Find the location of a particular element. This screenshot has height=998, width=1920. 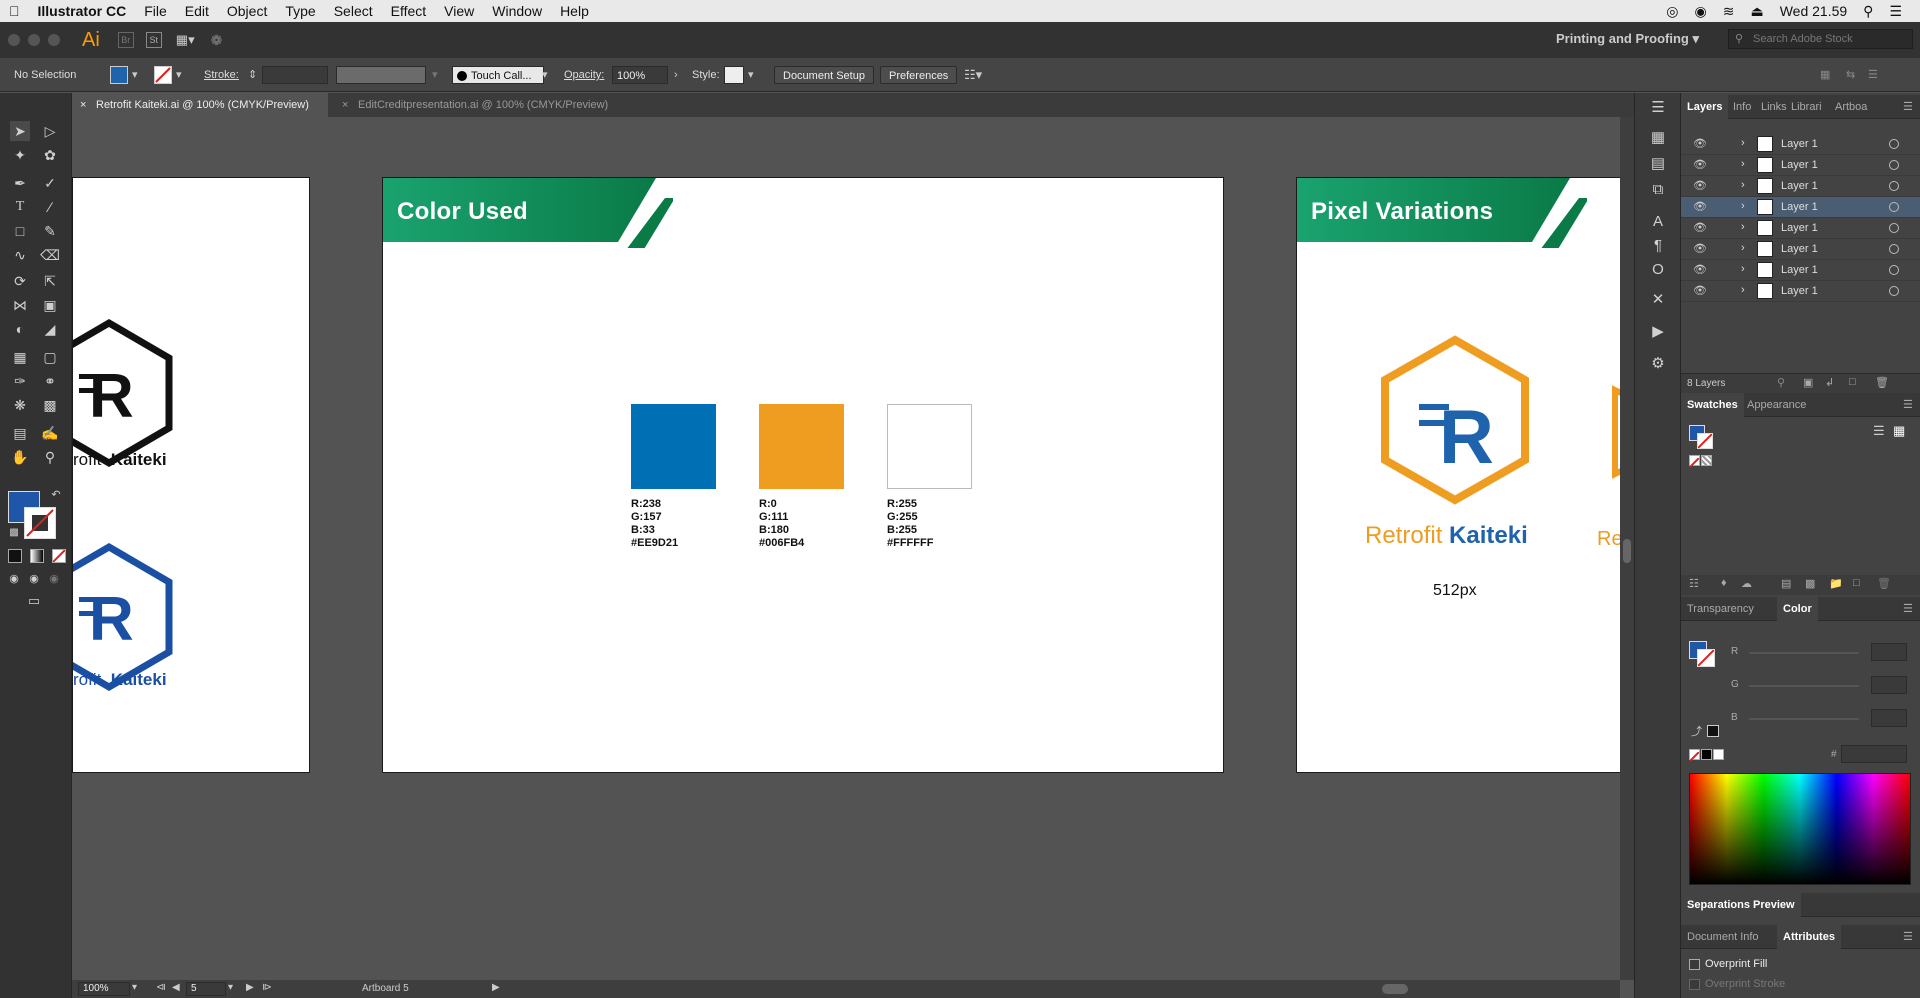

notification-icon: ☰ is located at coordinates (1895, 11).